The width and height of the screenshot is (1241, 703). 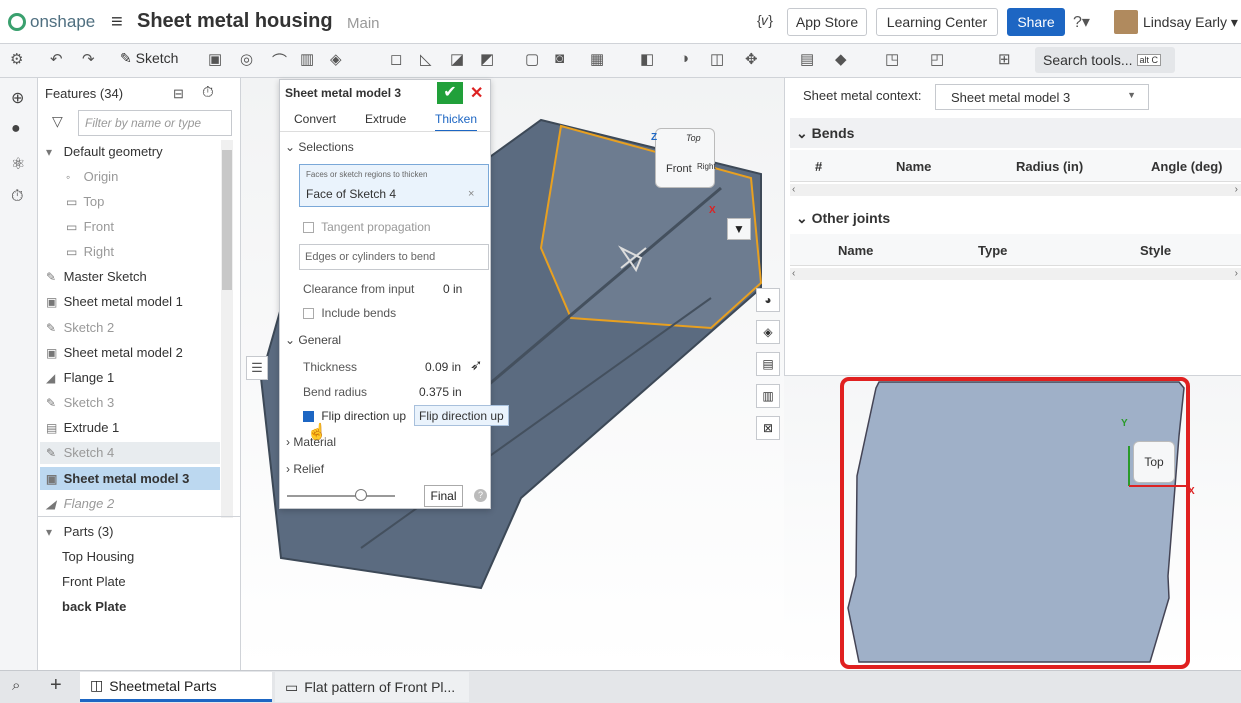 What do you see at coordinates (739, 229) in the screenshot?
I see `view-options-icon: ▼` at bounding box center [739, 229].